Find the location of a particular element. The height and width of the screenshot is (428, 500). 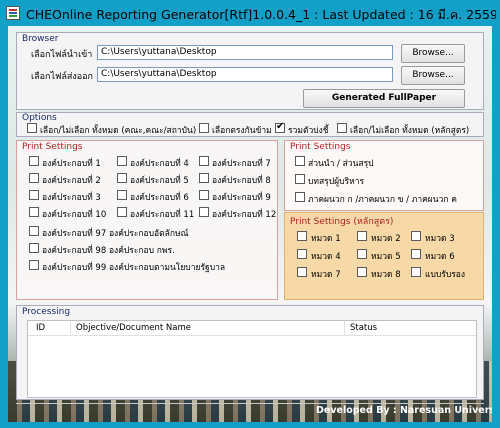

output-file-label: เลือกไฟล์ส่งออก is located at coordinates (62, 77).